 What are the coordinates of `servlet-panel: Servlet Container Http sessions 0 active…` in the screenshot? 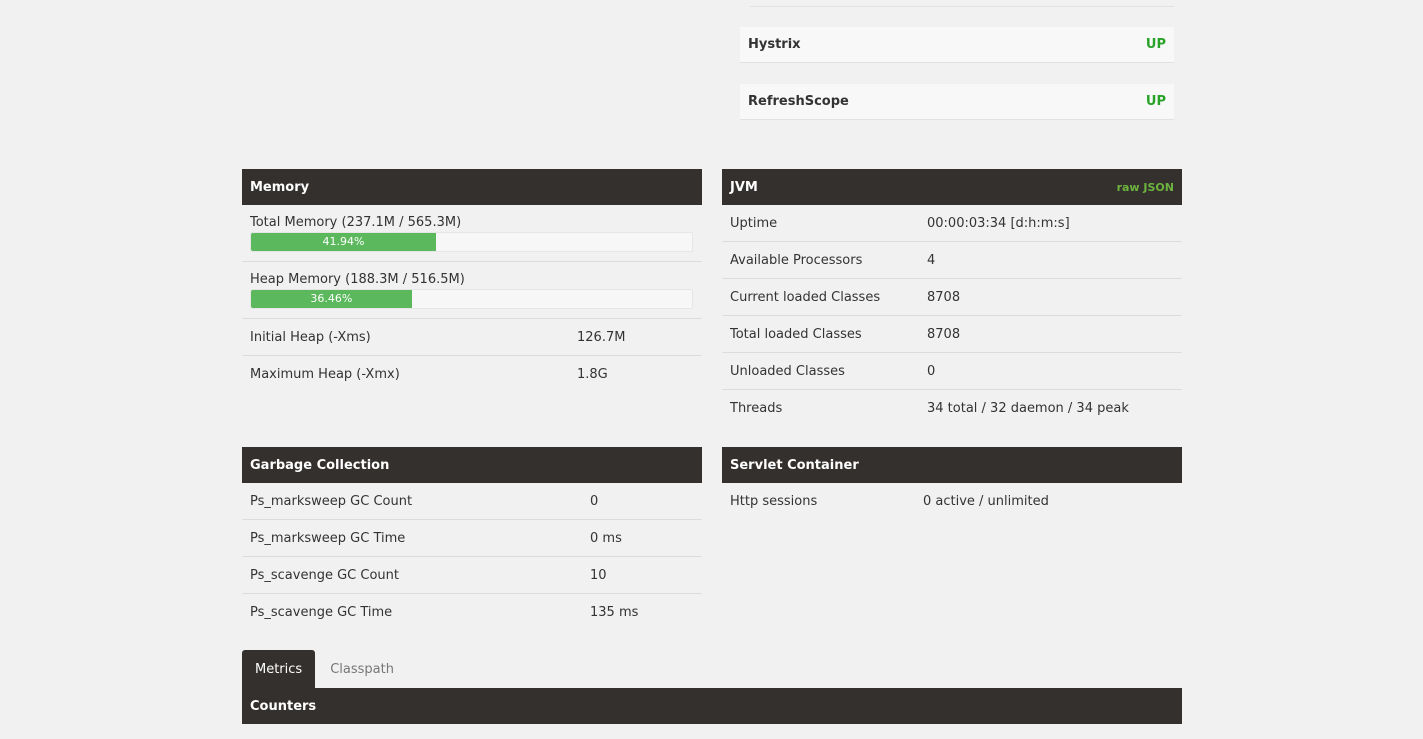 It's located at (952, 483).